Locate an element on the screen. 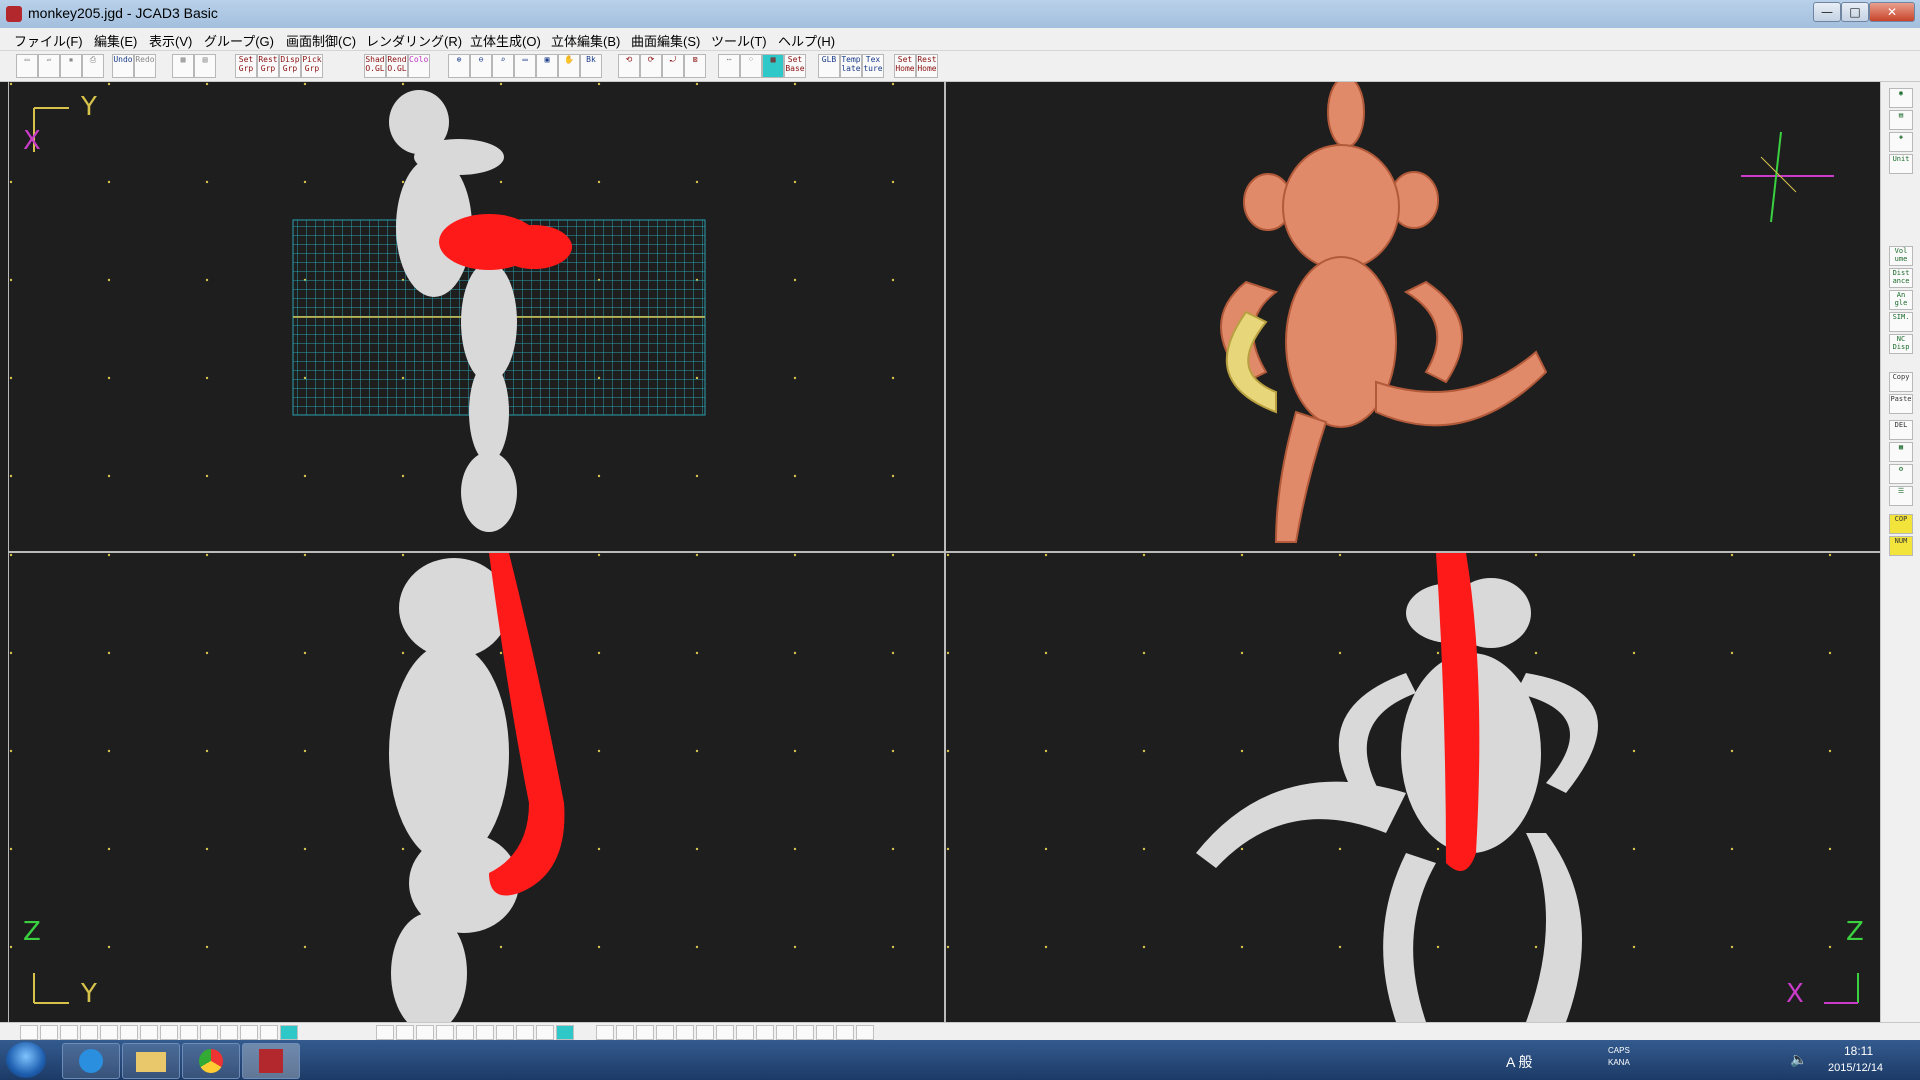  menu-solid-edit: 立体編集(B) is located at coordinates (585, 40).